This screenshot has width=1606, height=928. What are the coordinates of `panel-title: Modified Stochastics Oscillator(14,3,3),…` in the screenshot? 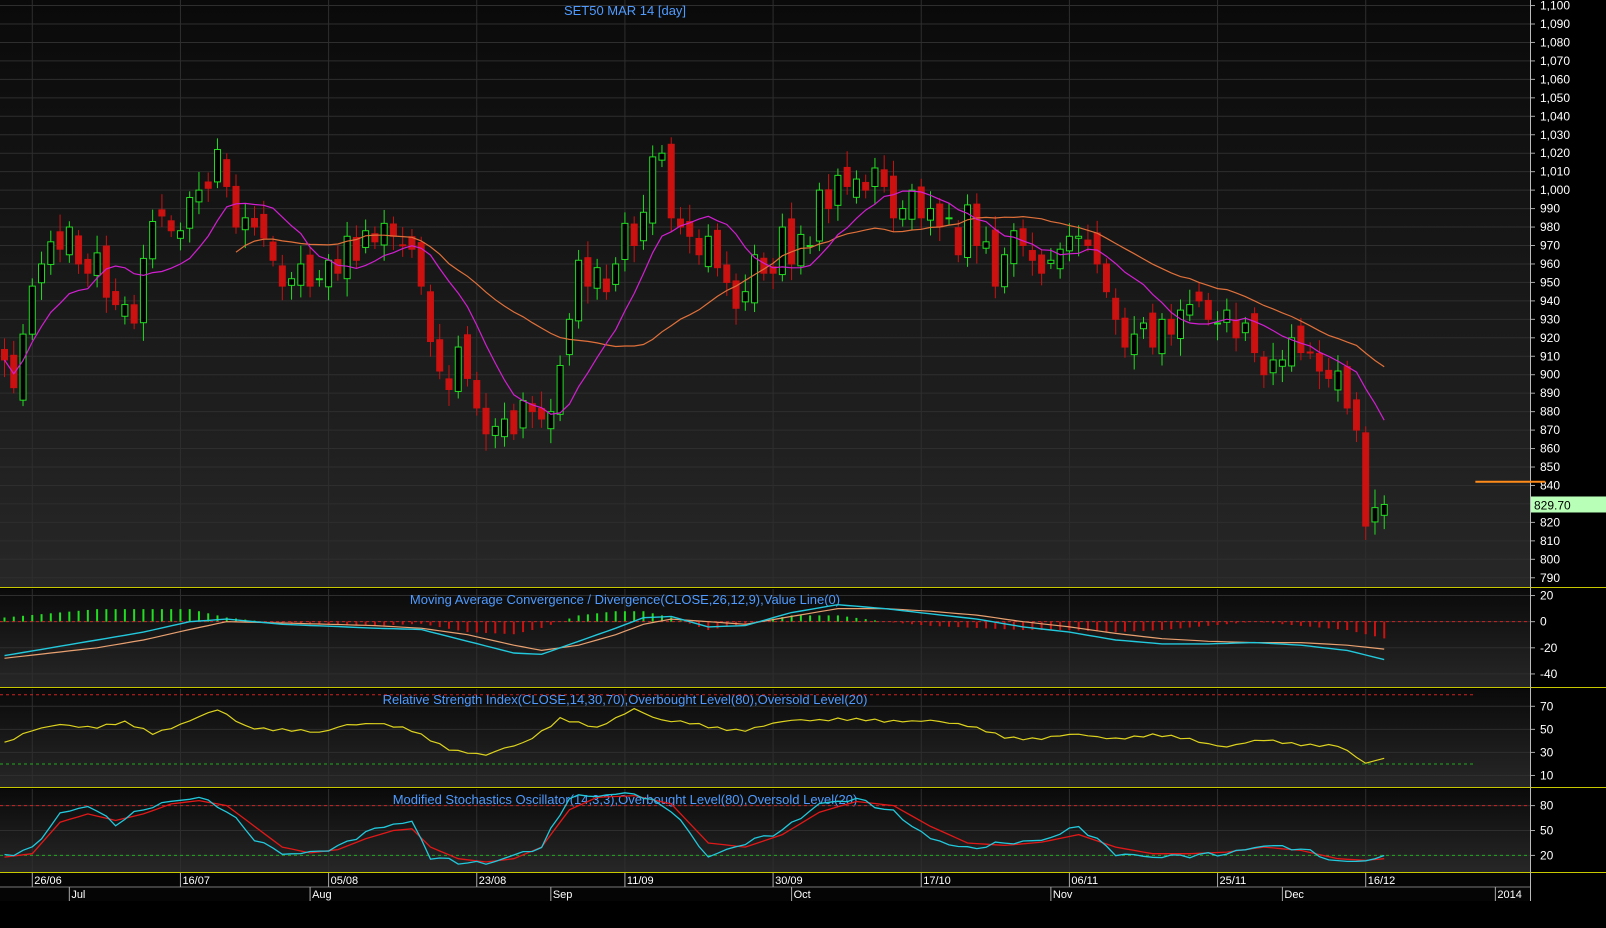 It's located at (625, 799).